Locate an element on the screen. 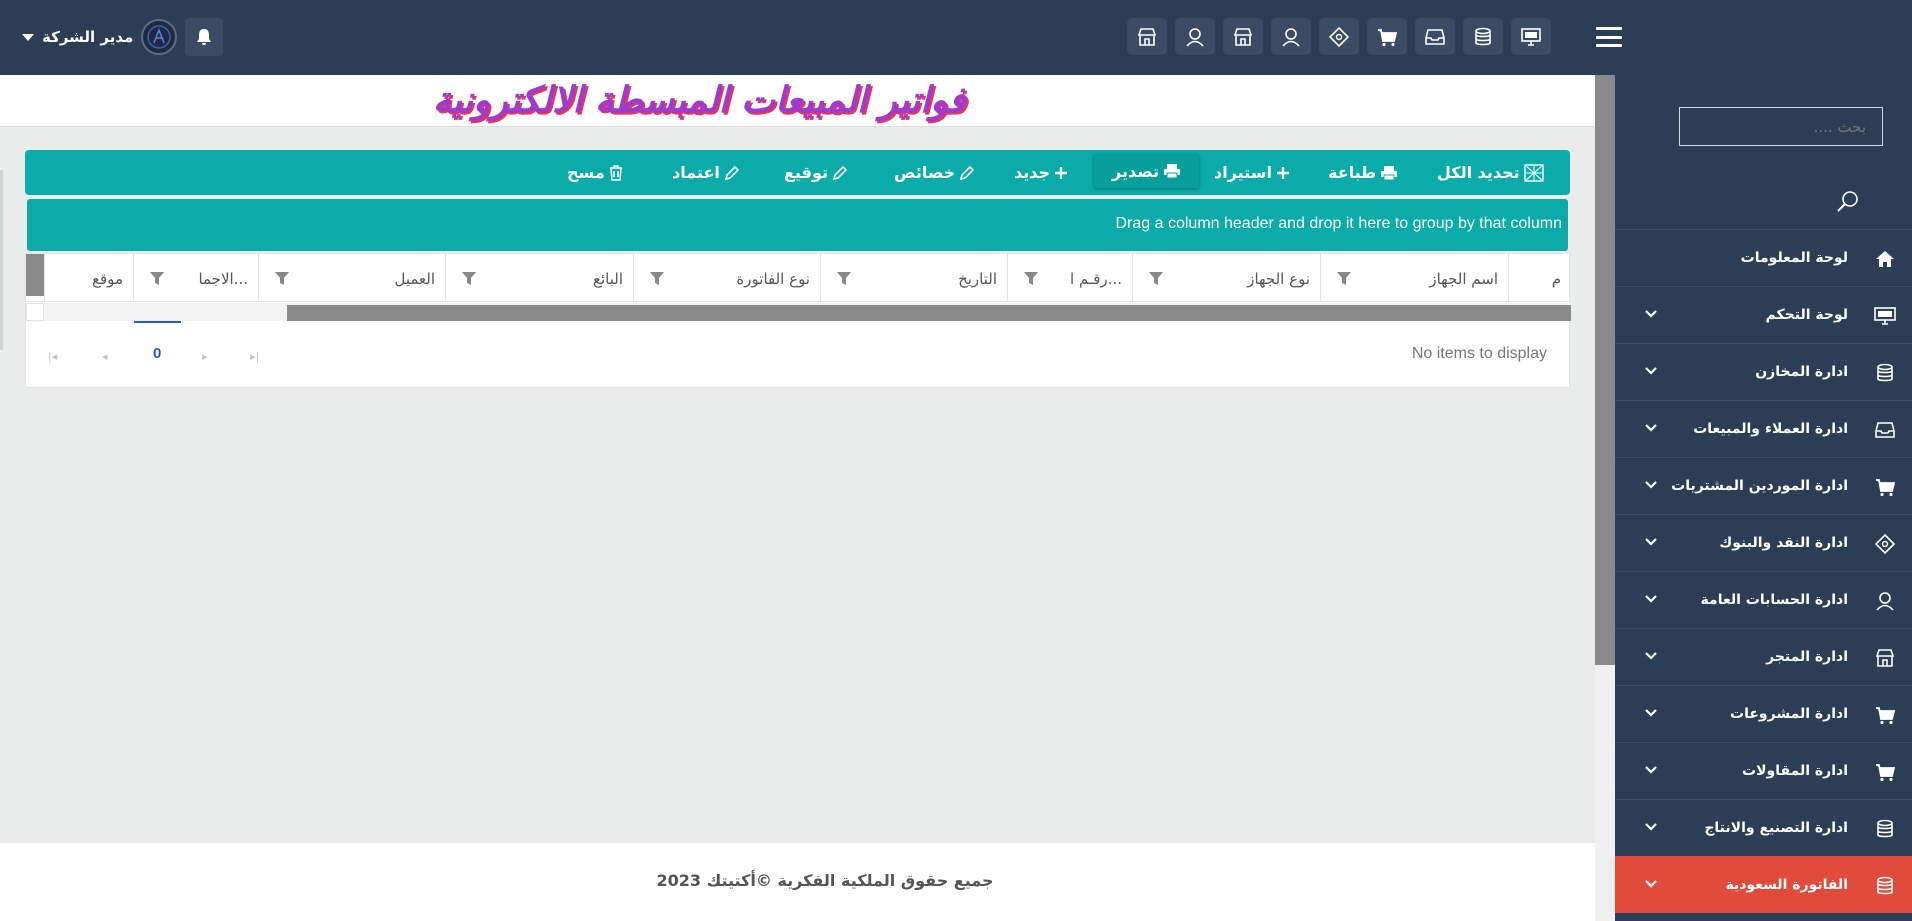  properties-button: خصائص is located at coordinates (934, 172).